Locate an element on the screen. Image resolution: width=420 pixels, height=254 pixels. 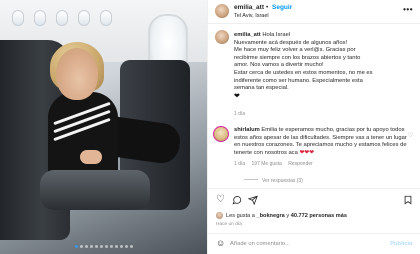
view-replies-link: Ver respuestas (3) is located at coordinates (273, 181).